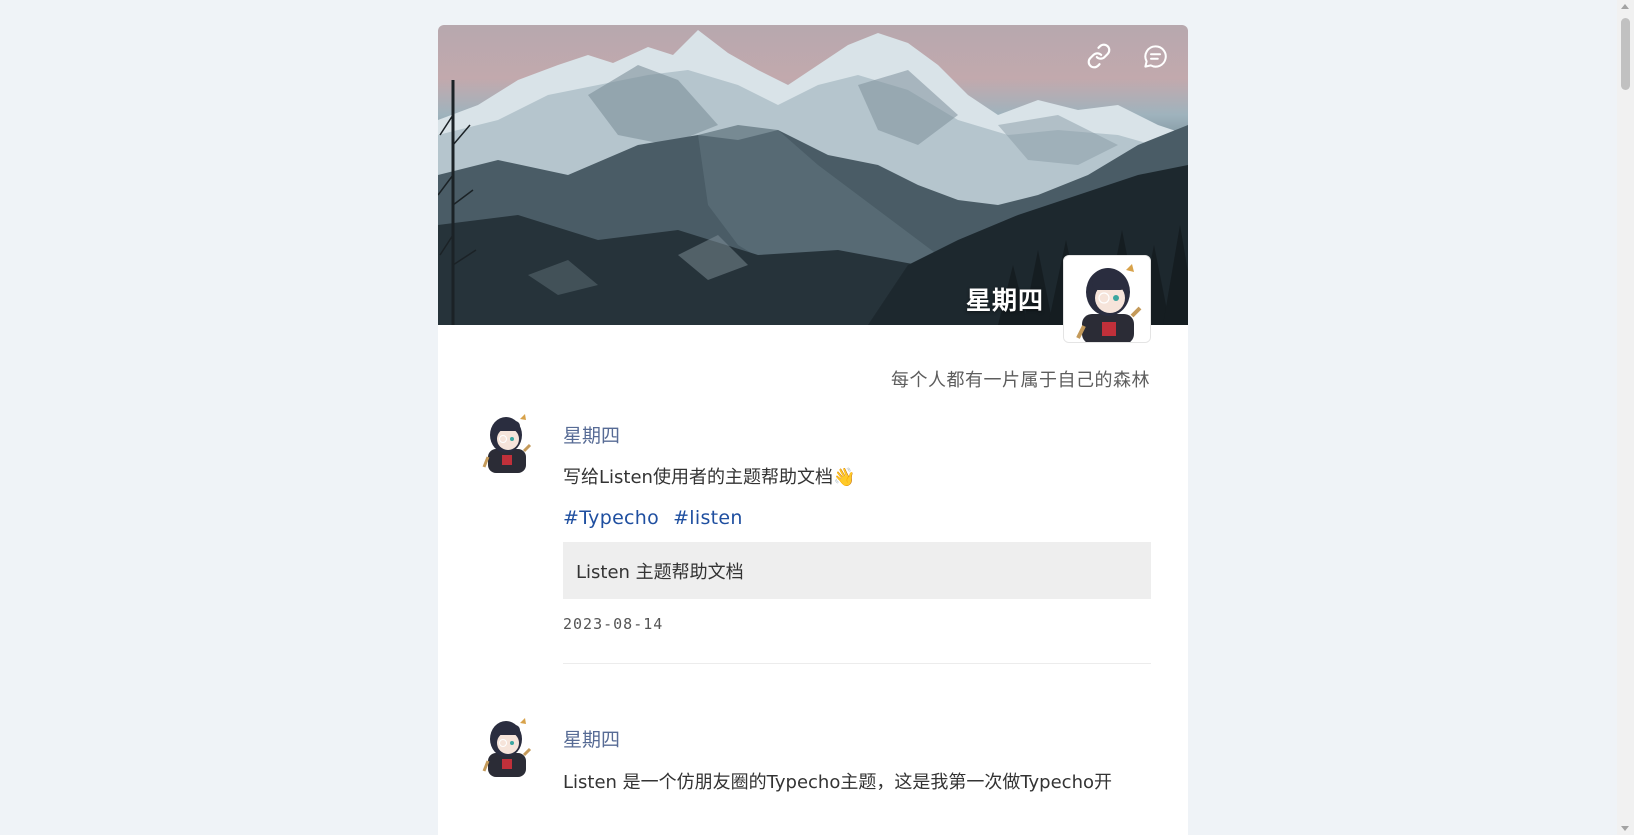  What do you see at coordinates (1625, 54) in the screenshot?
I see `scrollbar-thumb` at bounding box center [1625, 54].